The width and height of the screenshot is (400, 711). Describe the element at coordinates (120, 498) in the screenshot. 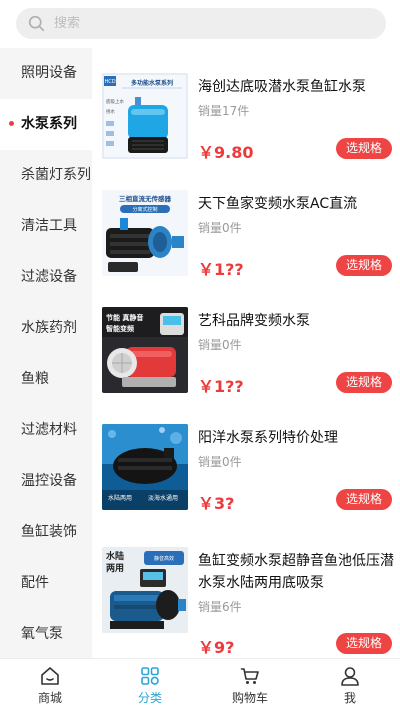

I see `image-caption: 水陆两用` at that location.